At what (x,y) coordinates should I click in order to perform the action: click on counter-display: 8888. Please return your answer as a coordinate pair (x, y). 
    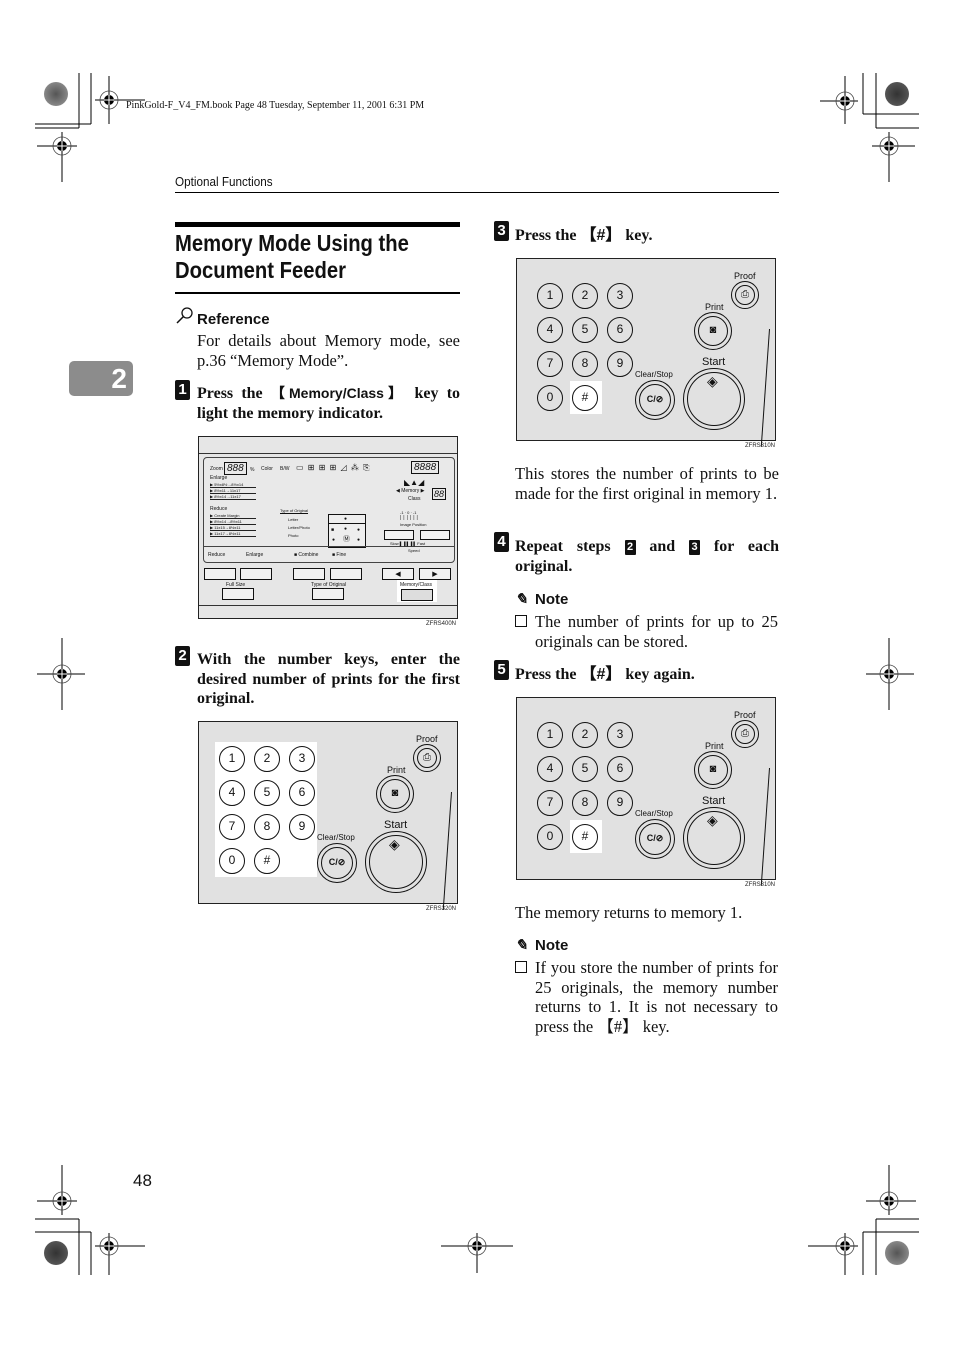
    Looking at the image, I should click on (425, 467).